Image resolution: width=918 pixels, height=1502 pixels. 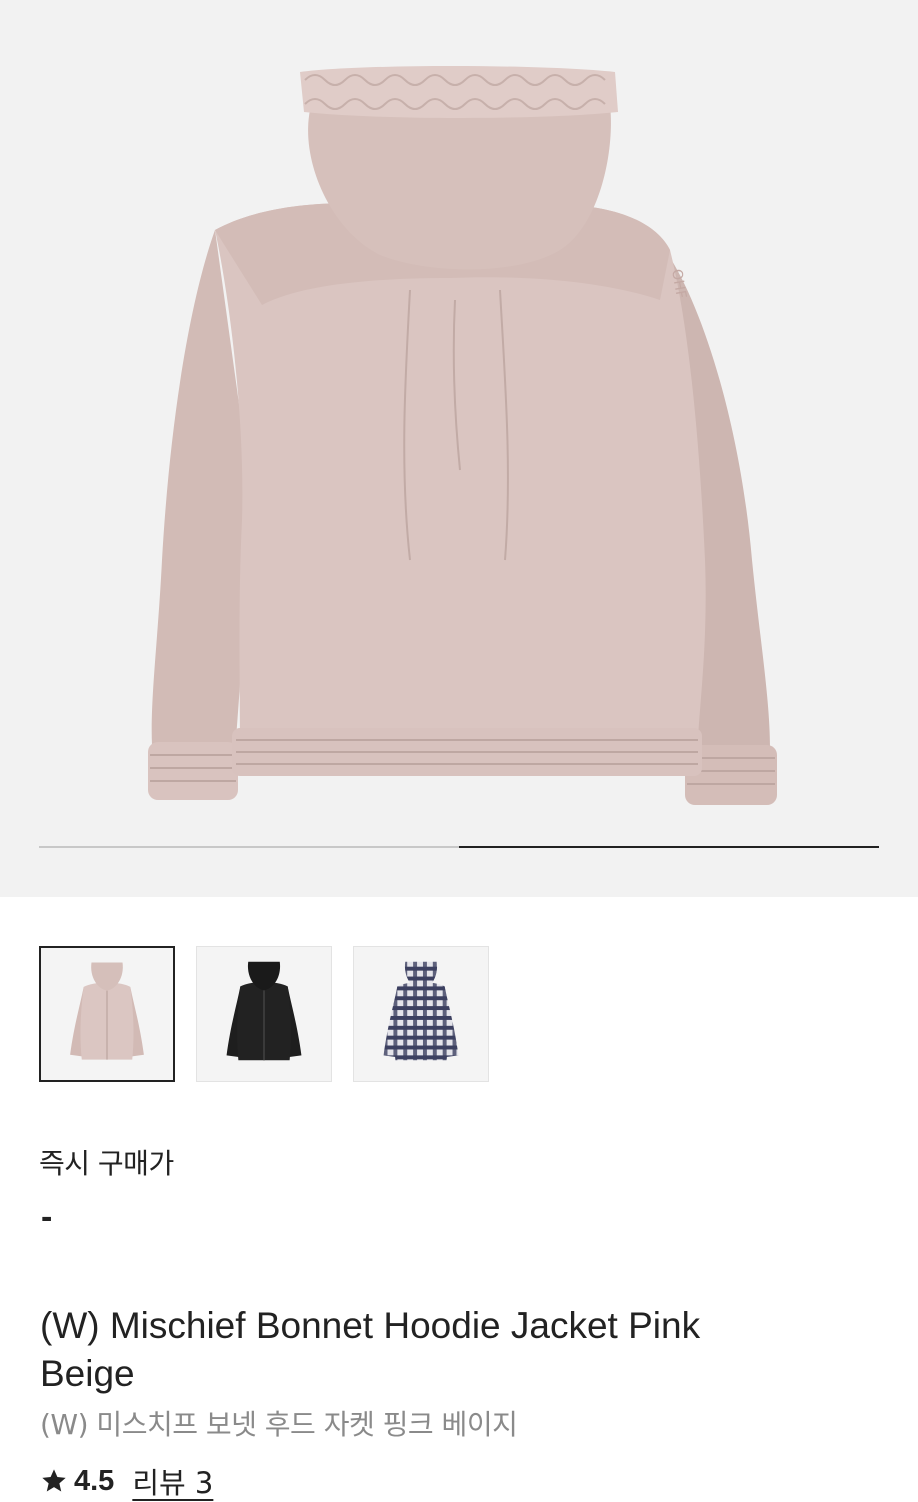 I want to click on thumbnail-plaid, so click(x=421, y=1014).